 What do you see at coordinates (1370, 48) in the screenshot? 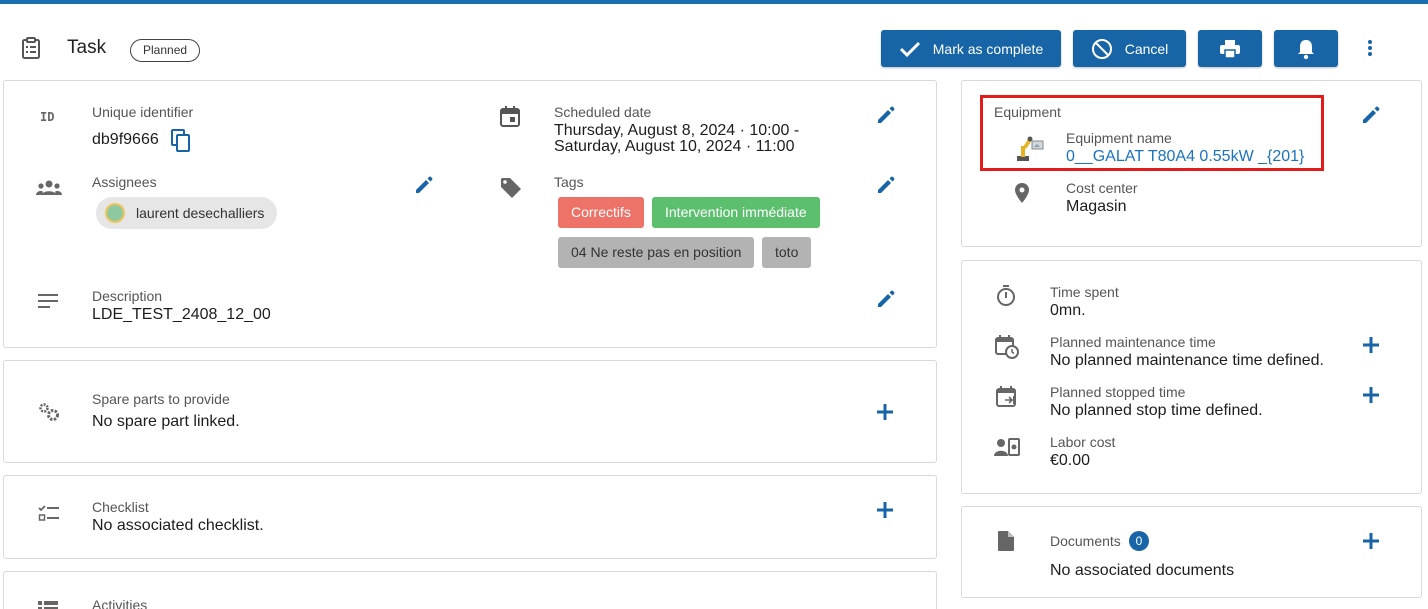
I see `more-vert-icon` at bounding box center [1370, 48].